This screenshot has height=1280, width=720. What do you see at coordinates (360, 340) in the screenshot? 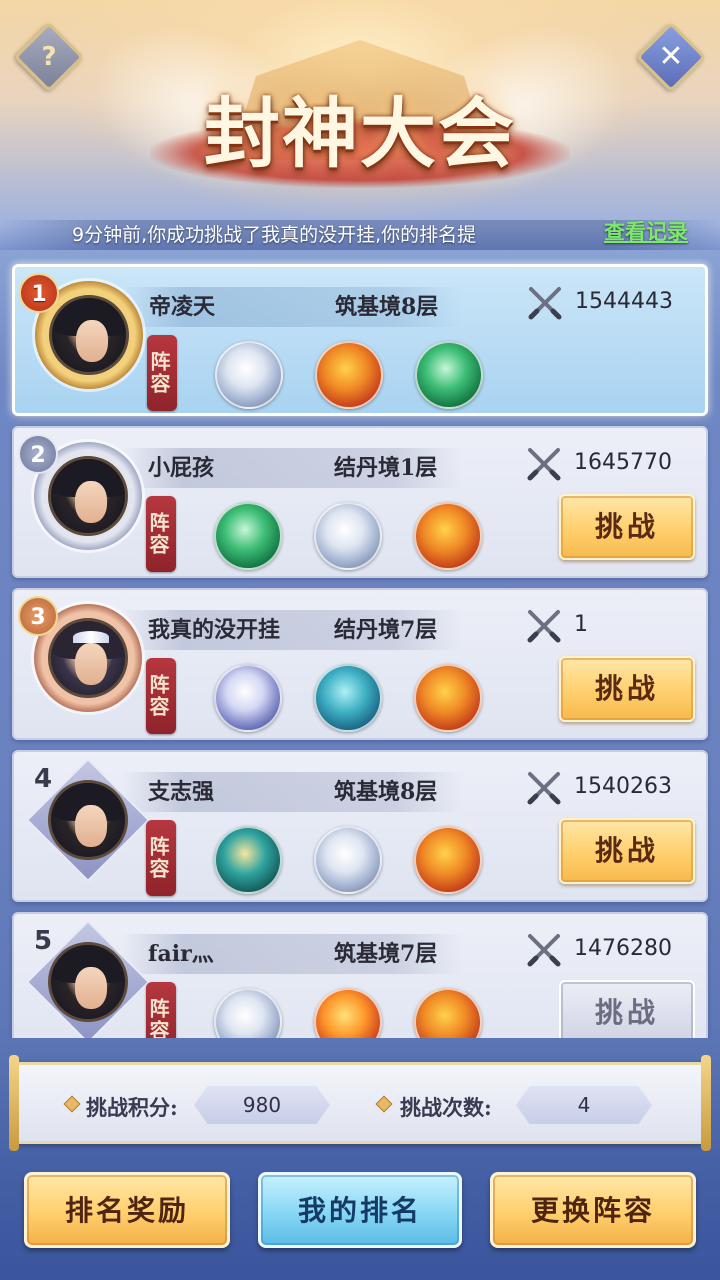
I see `ranking-card-1: 1 帝凌天 筑基境8层 1544443 阵容` at bounding box center [360, 340].